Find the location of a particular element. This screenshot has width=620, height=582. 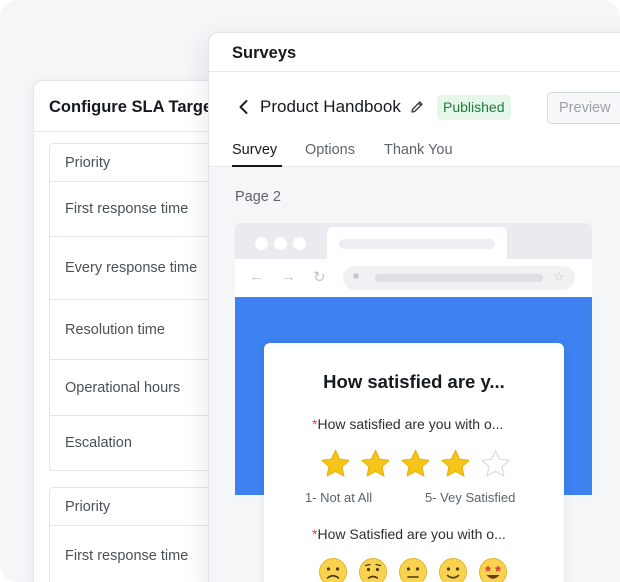

address-bar: ■ ☆ is located at coordinates (459, 278).